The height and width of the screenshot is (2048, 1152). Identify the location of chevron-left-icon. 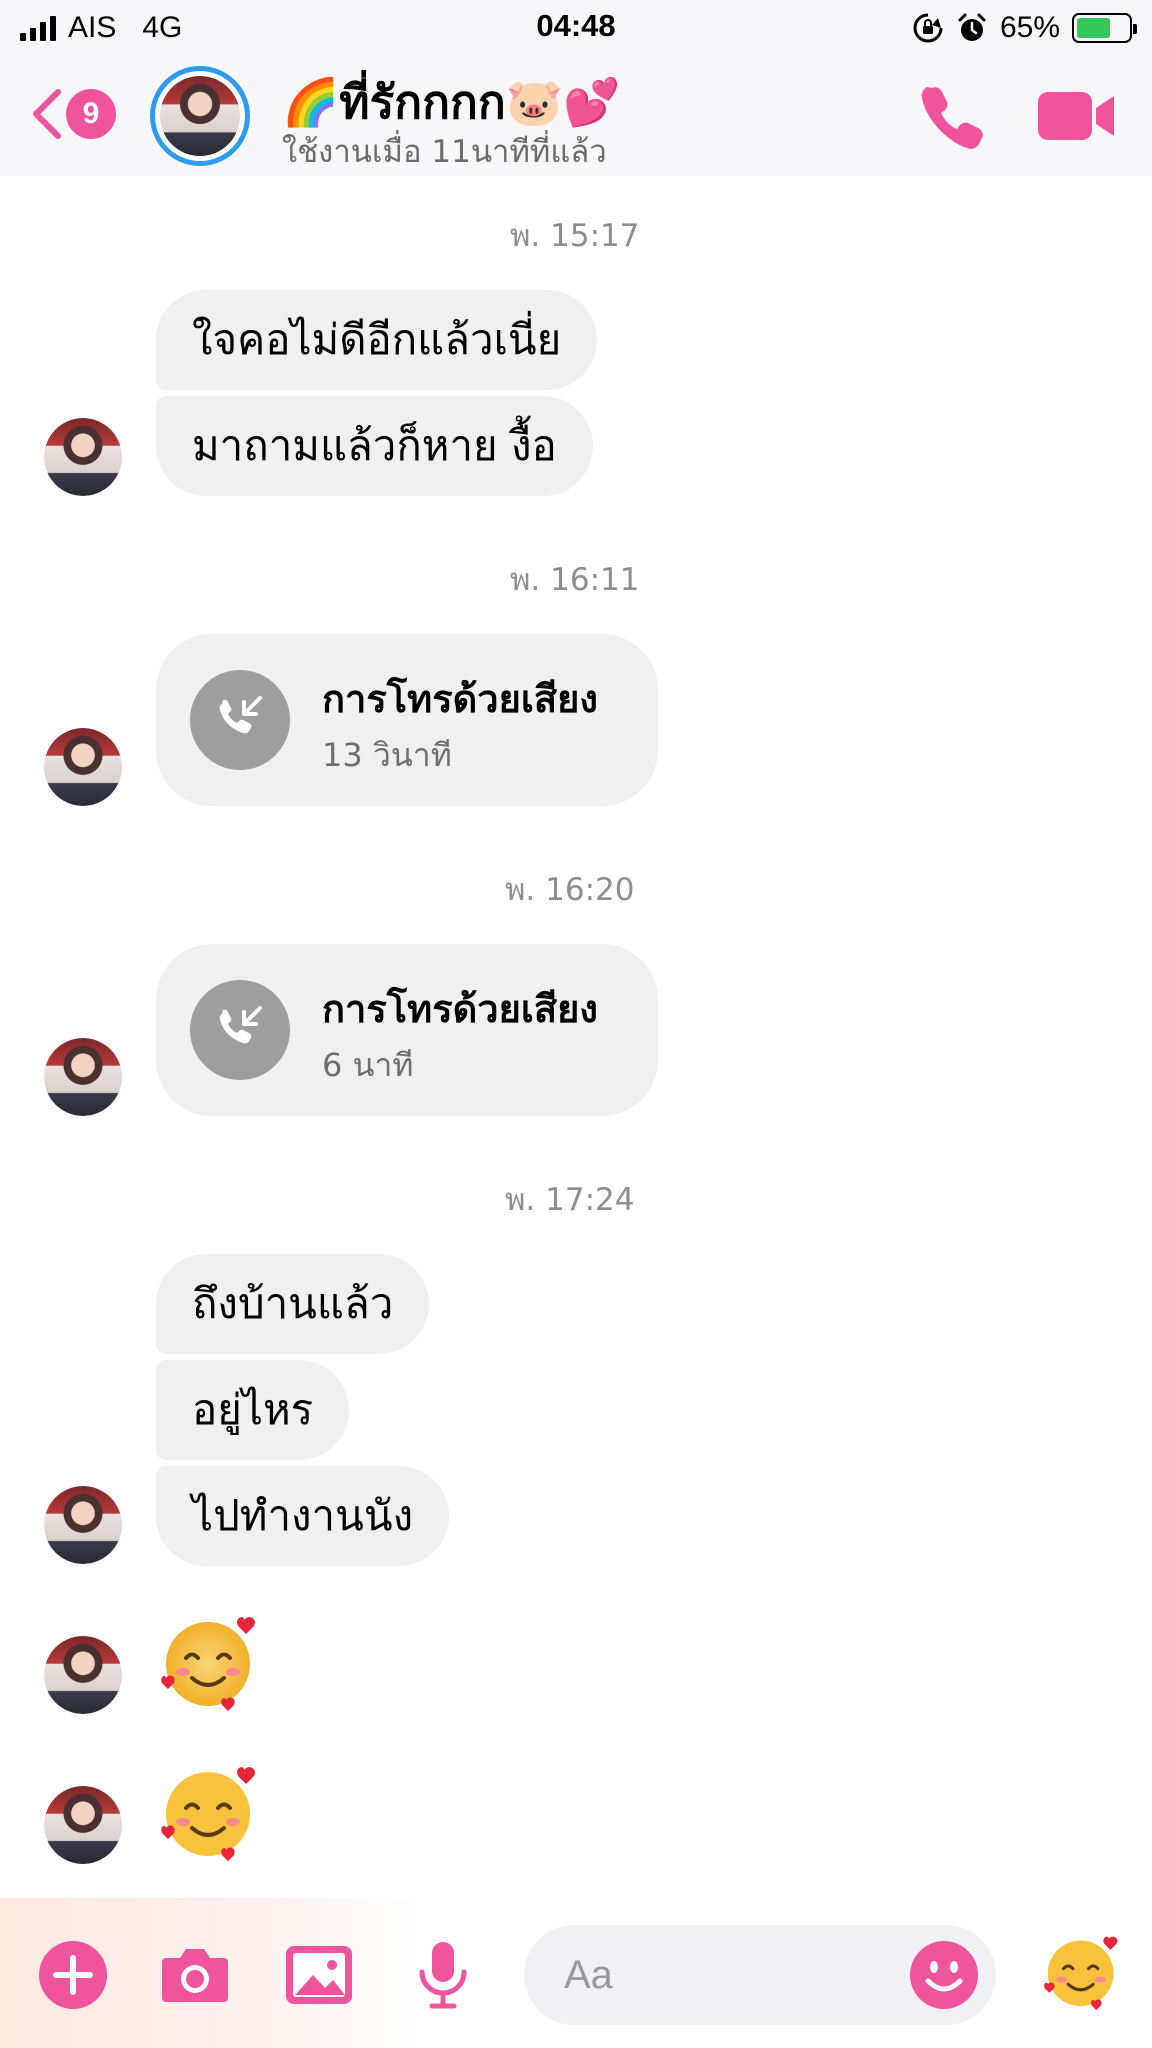
(47, 114).